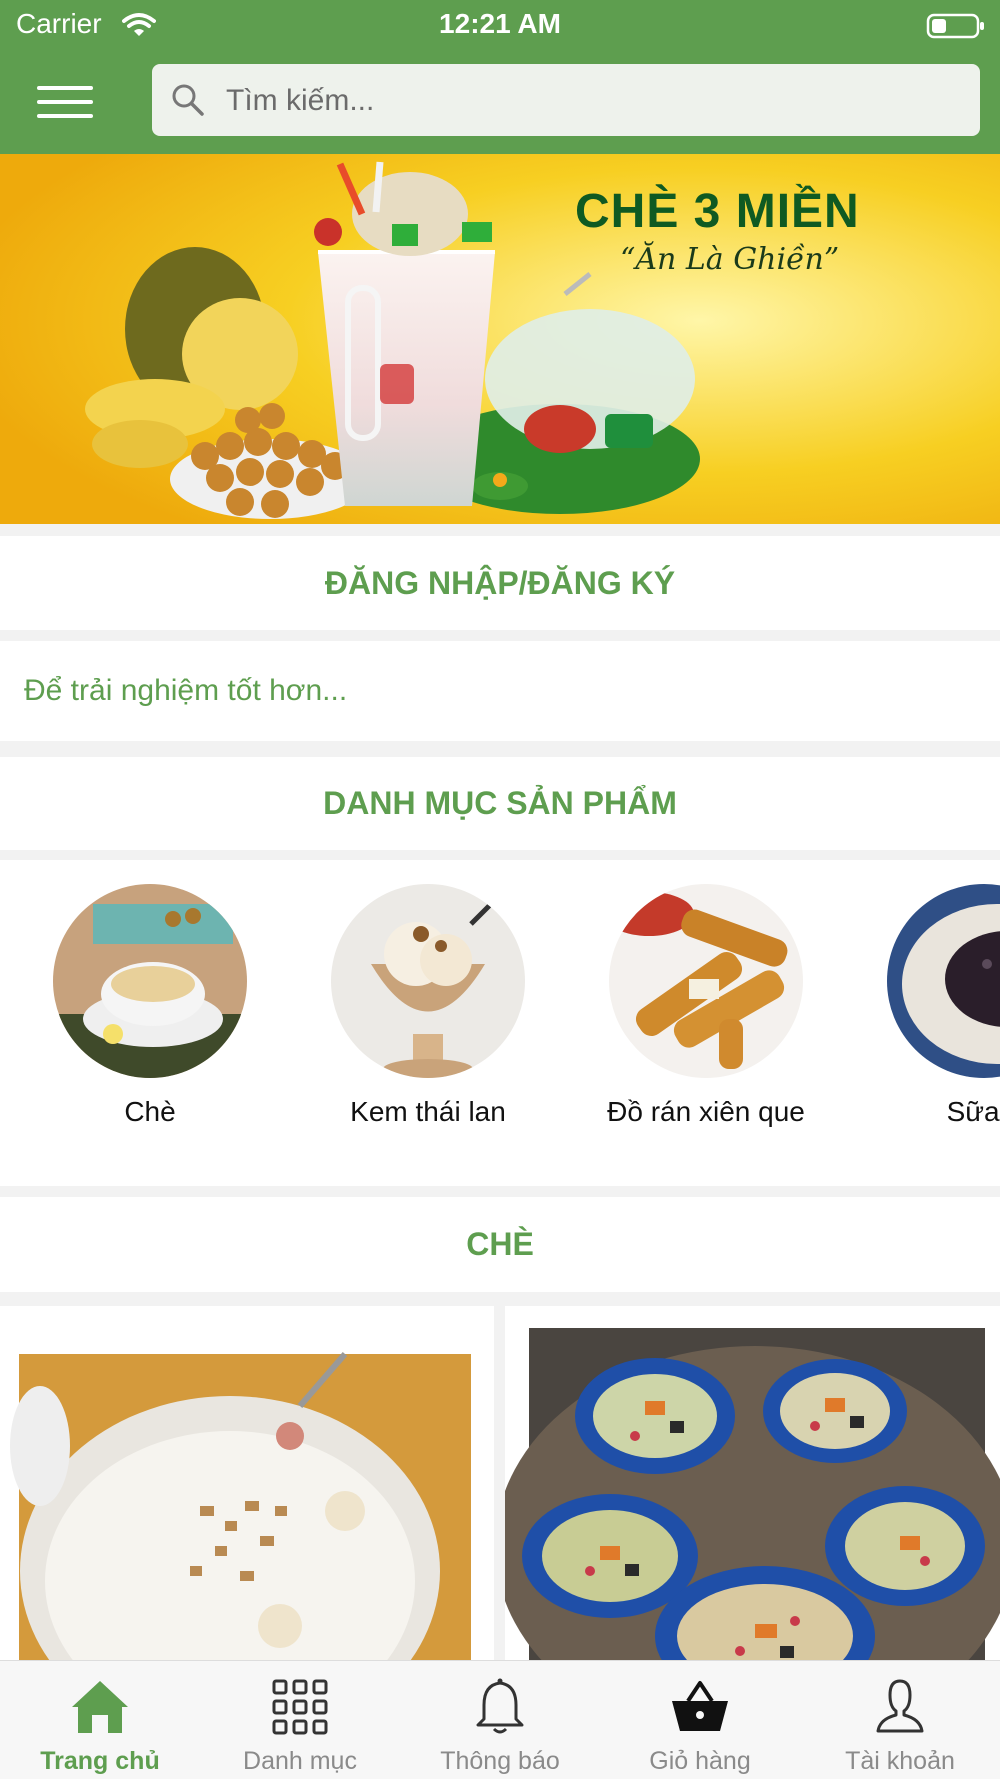 This screenshot has height=1779, width=1000. I want to click on status-time: 12:21 AM, so click(500, 23).